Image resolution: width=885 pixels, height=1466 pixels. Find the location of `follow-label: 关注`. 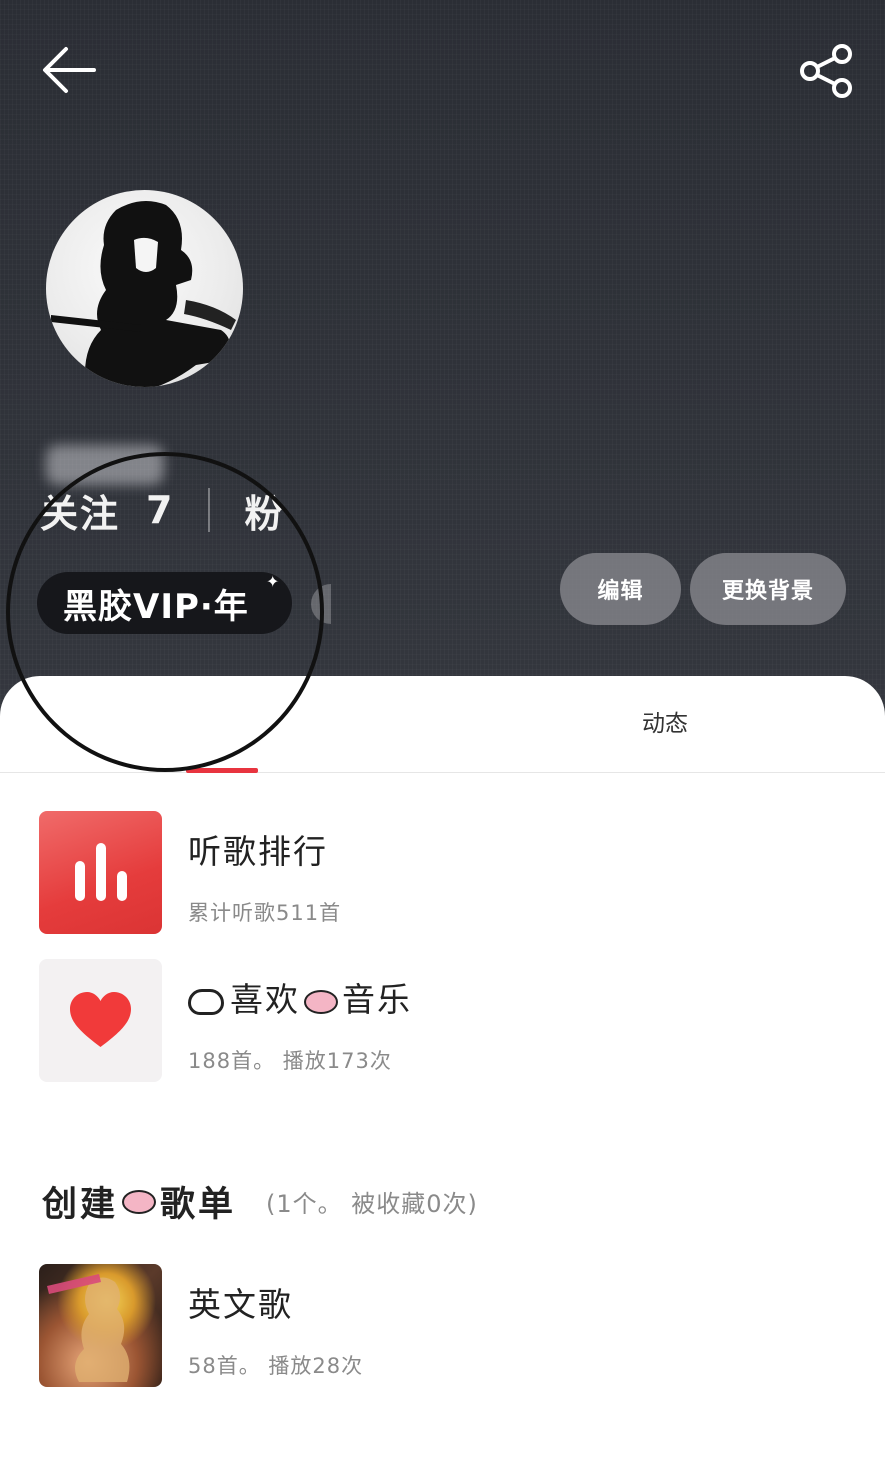

follow-label: 关注 is located at coordinates (80, 510).